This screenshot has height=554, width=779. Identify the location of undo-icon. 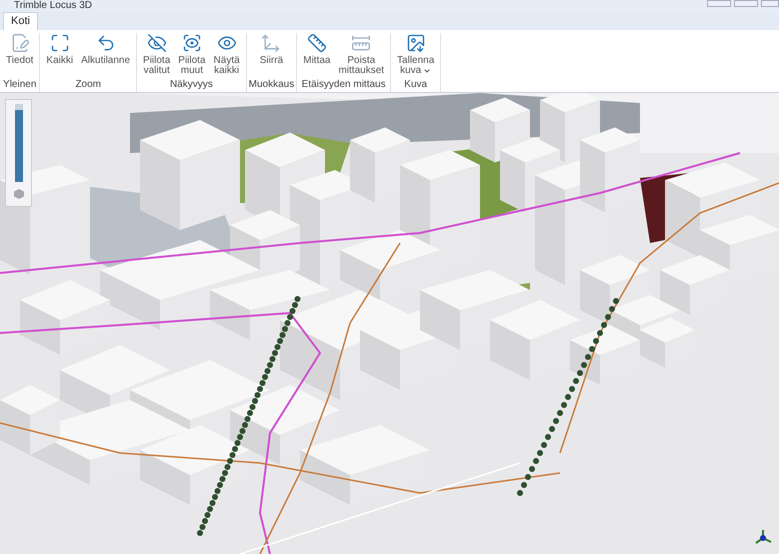
(106, 43).